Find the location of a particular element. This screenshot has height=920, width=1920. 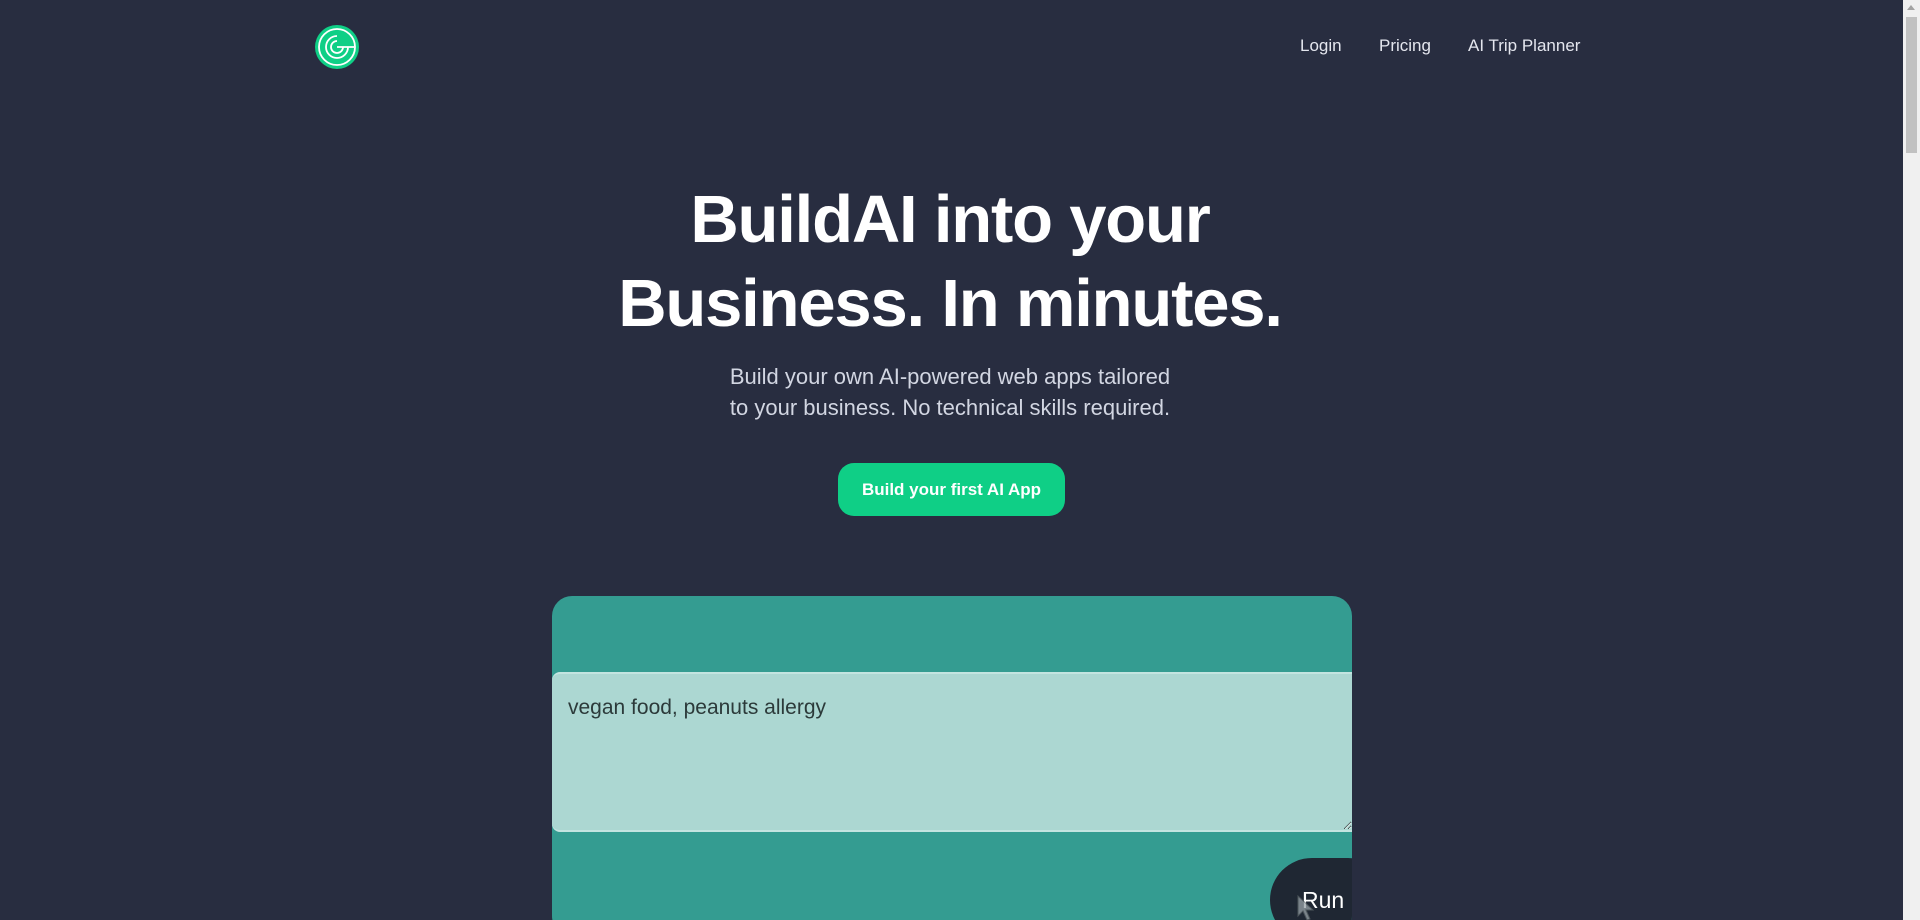

build-first-ai-app-button: Build your first AI App is located at coordinates (951, 489).